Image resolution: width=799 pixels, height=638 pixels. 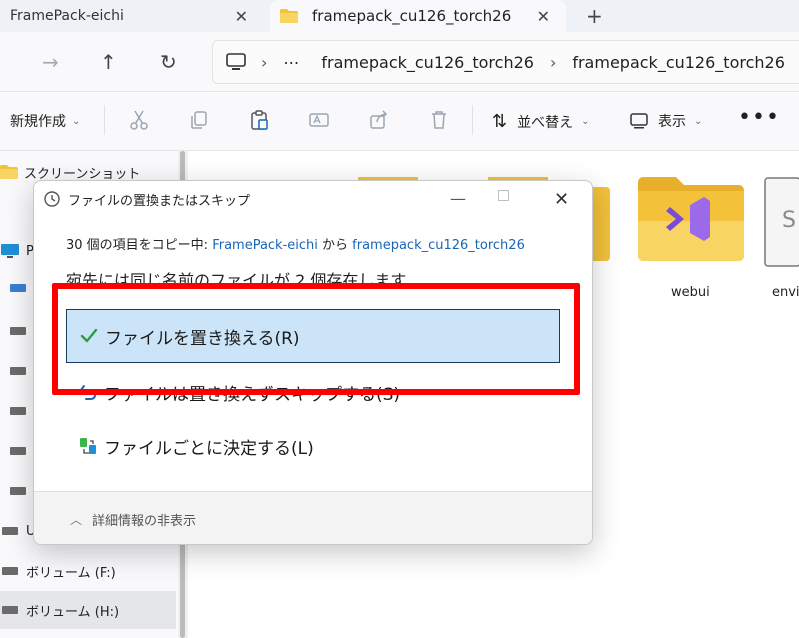 I want to click on rename-icon, so click(x=319, y=120).